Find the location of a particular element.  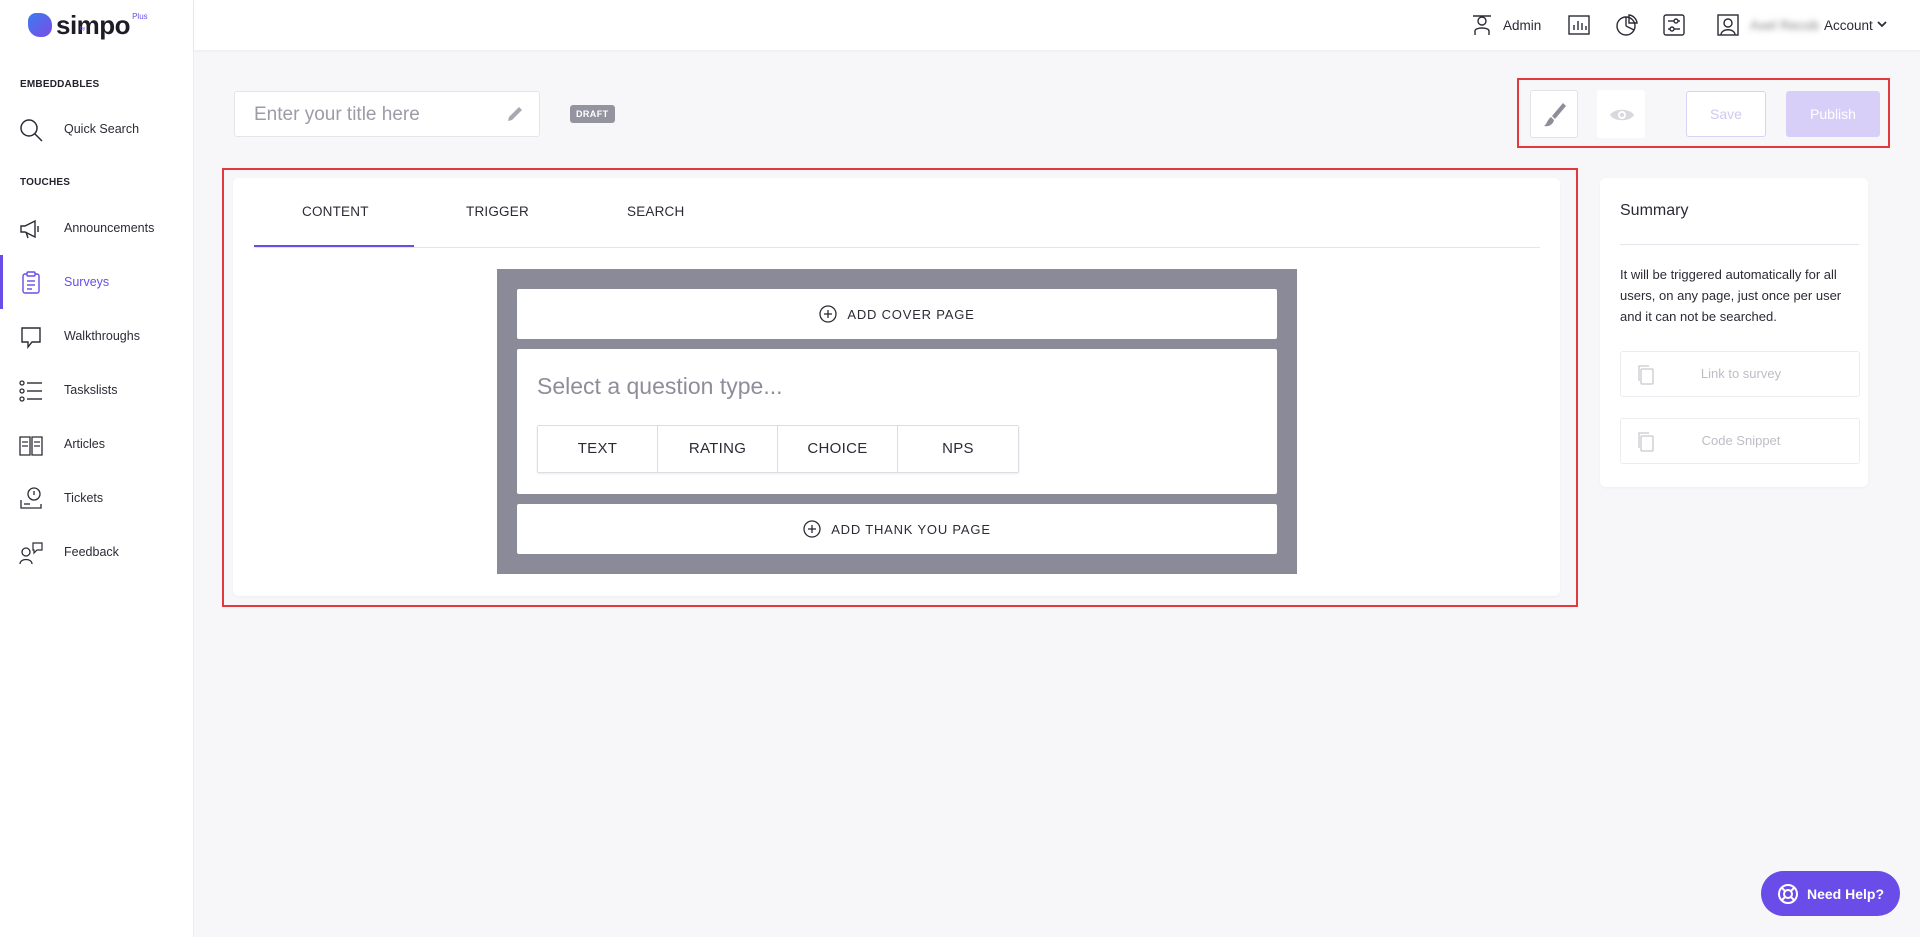

sidebar-item-feedback: Feedback is located at coordinates (97, 552).